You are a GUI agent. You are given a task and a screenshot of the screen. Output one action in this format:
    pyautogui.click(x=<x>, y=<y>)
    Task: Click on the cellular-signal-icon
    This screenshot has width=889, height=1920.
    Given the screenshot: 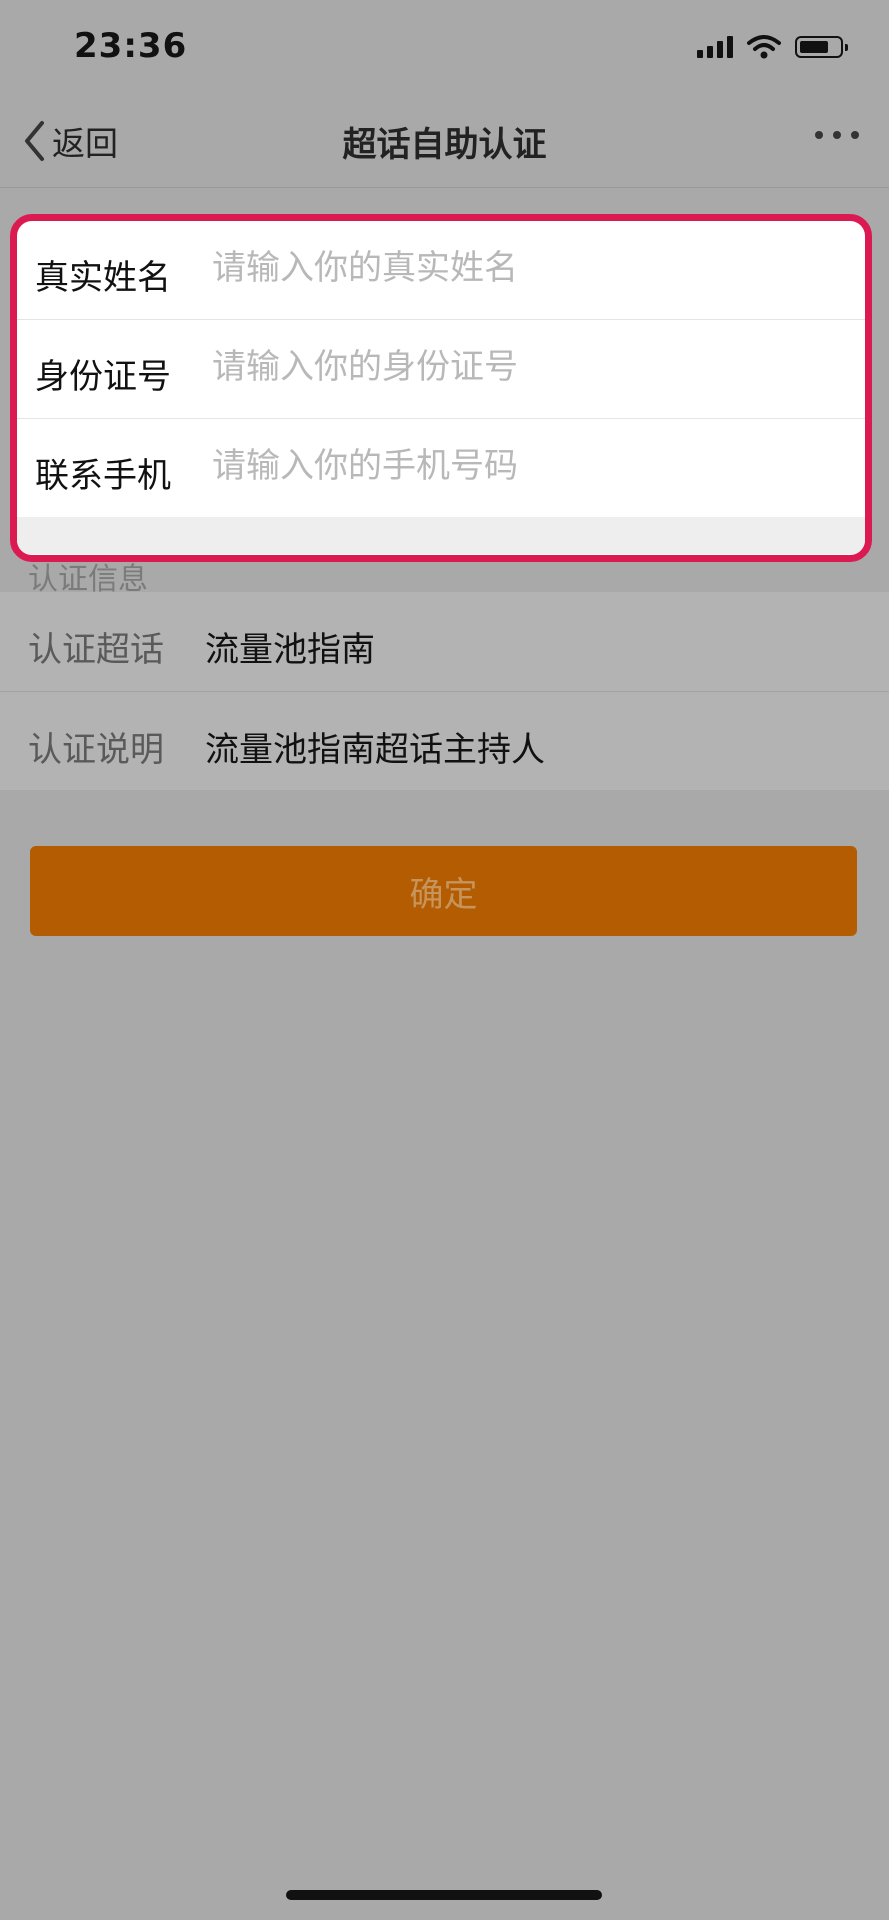 What is the action you would take?
    pyautogui.click(x=715, y=47)
    